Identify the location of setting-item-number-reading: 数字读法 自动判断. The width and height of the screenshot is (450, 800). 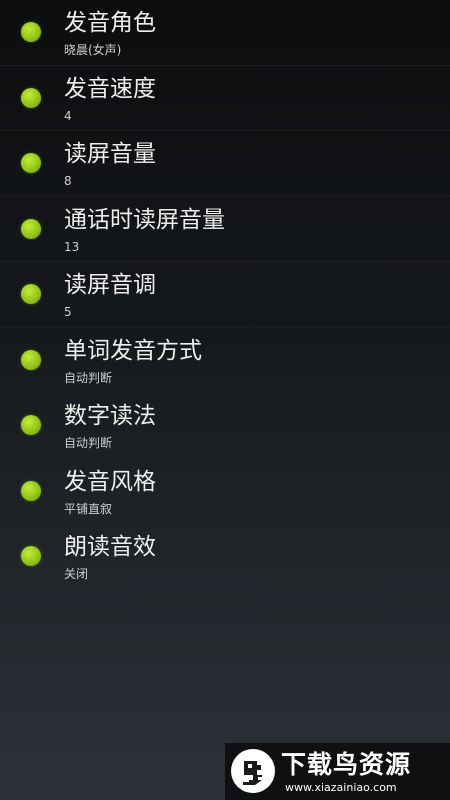
(225, 426).